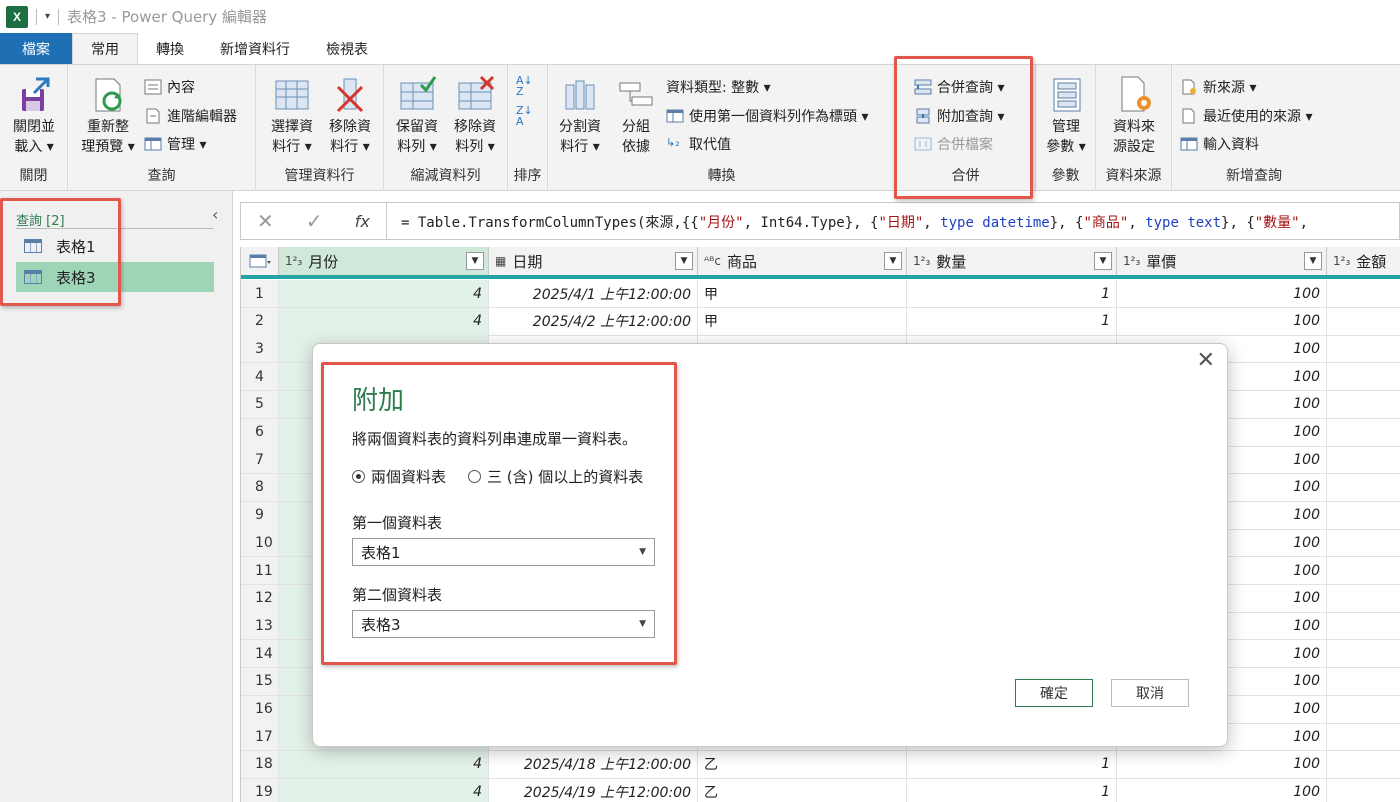  Describe the element at coordinates (767, 116) in the screenshot. I see `use-first-row-as-headers-button: 使用第一個資料列作為標頭 ▾` at that location.